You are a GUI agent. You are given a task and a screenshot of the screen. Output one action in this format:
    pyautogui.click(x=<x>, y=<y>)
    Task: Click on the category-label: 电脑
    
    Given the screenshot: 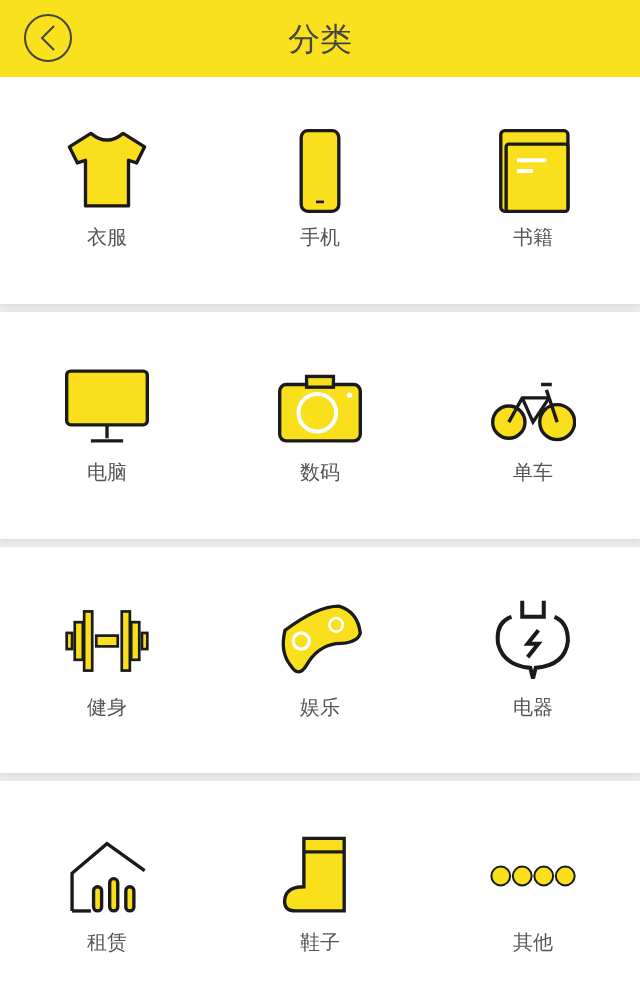 What is the action you would take?
    pyautogui.click(x=106, y=472)
    